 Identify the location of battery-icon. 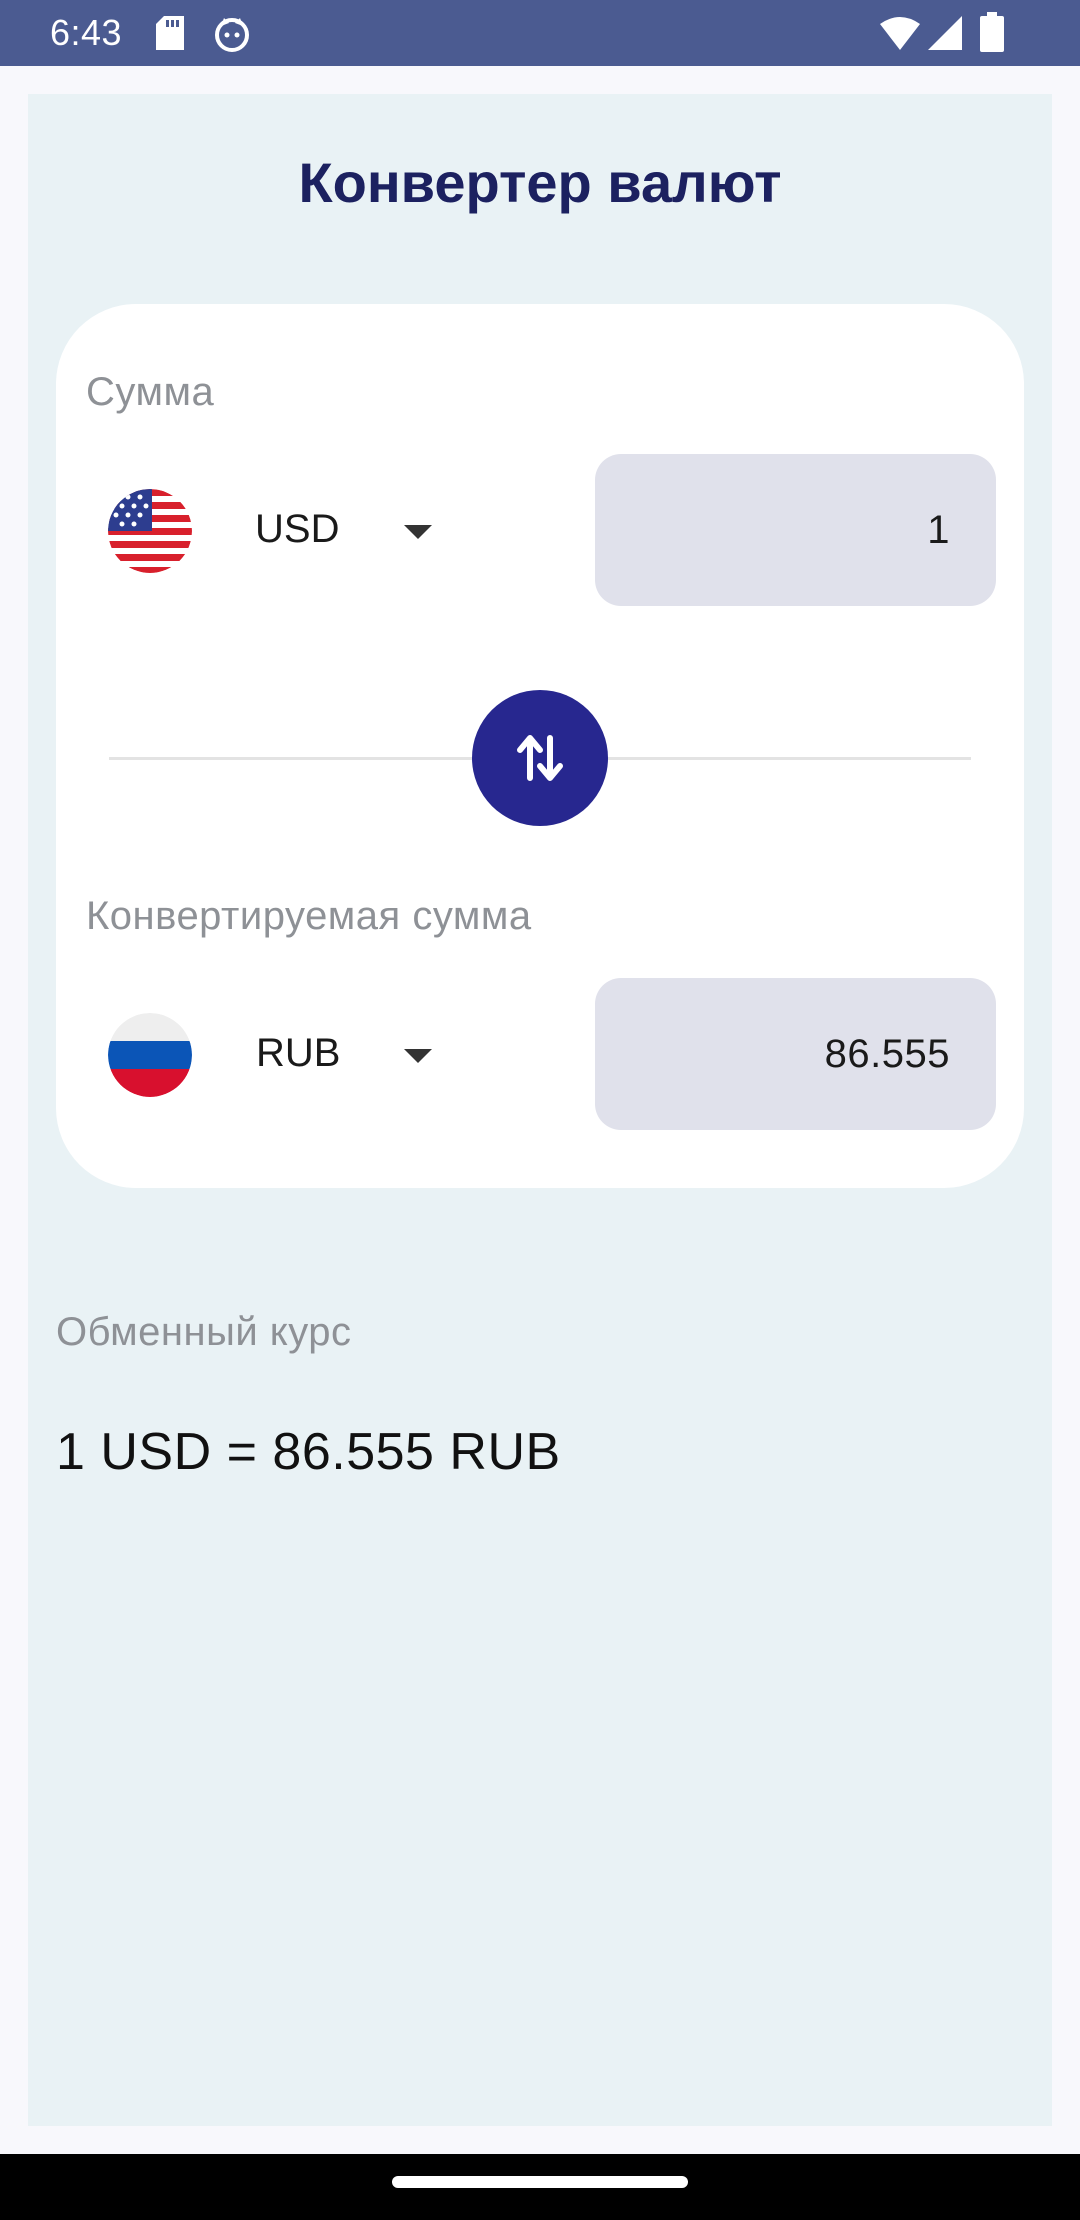
(992, 32).